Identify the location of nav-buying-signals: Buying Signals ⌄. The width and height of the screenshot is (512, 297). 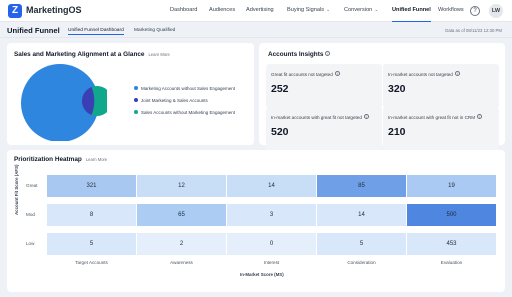
(308, 11).